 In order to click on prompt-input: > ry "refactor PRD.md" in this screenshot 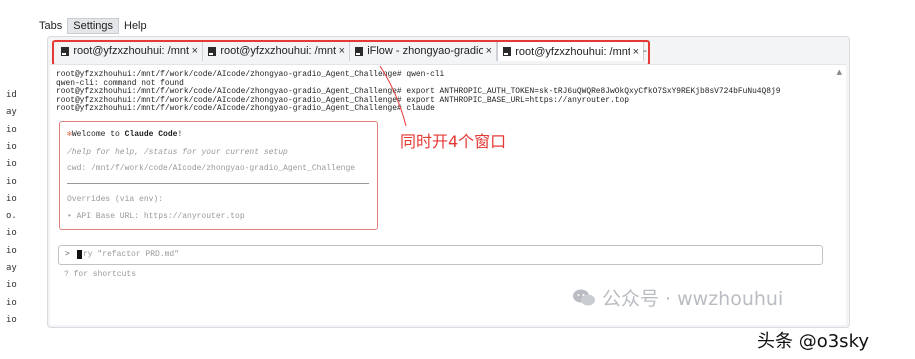, I will do `click(440, 255)`.